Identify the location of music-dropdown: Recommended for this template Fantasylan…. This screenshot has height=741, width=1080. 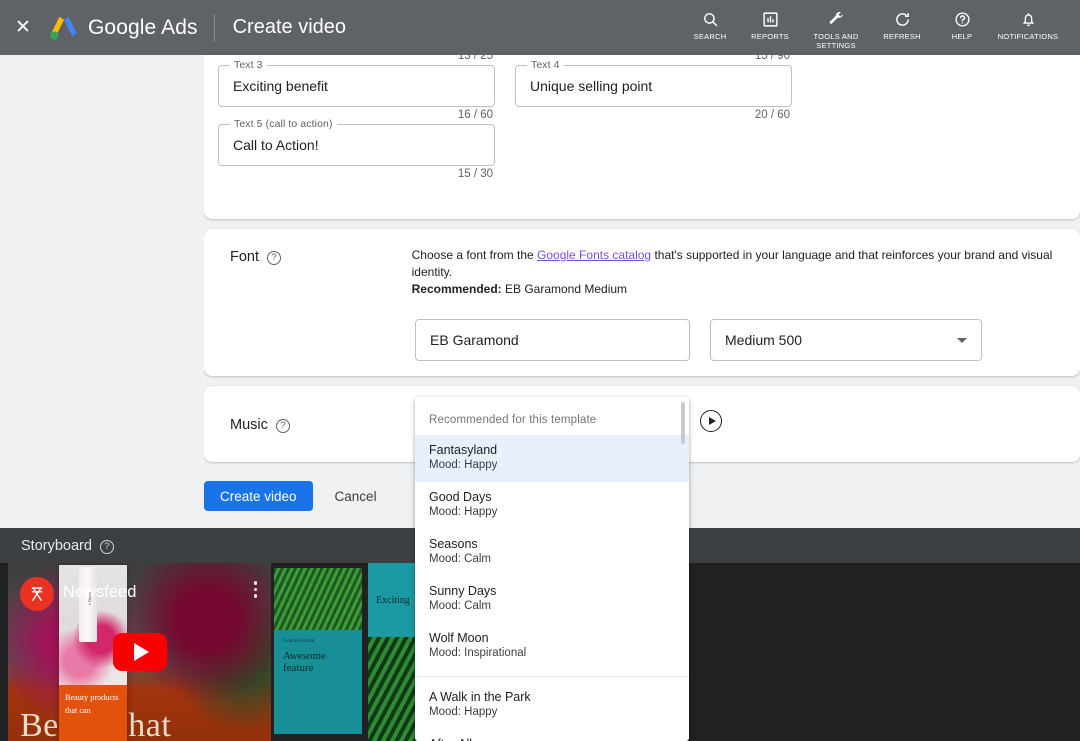
(552, 569).